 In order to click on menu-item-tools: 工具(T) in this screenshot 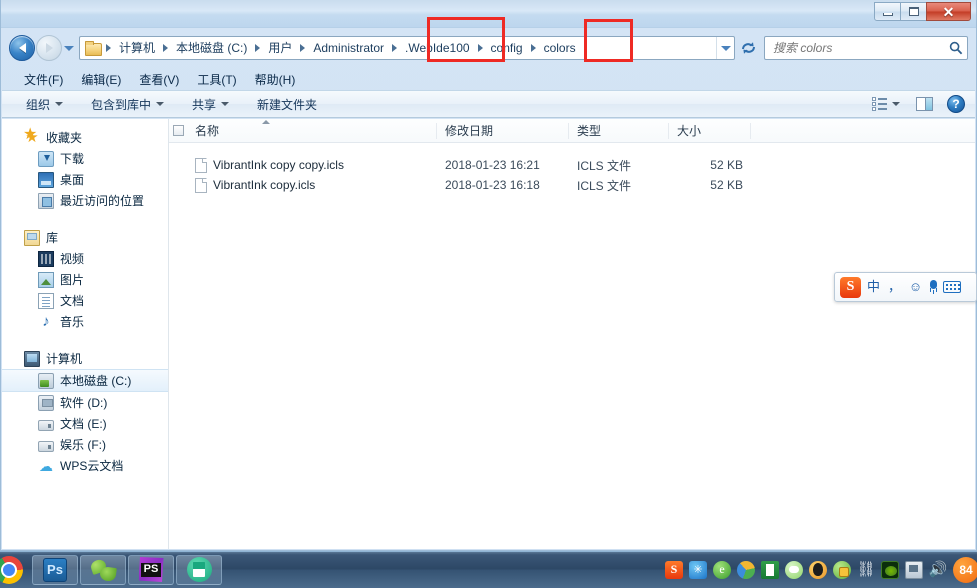, I will do `click(216, 79)`.